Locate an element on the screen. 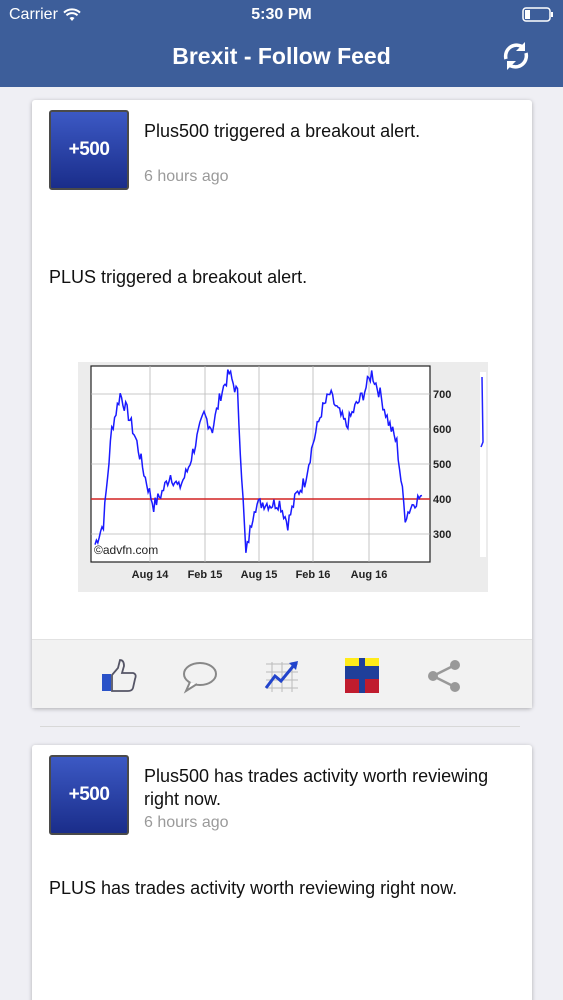 The width and height of the screenshot is (563, 1000). thumbs-up-icon is located at coordinates (120, 676).